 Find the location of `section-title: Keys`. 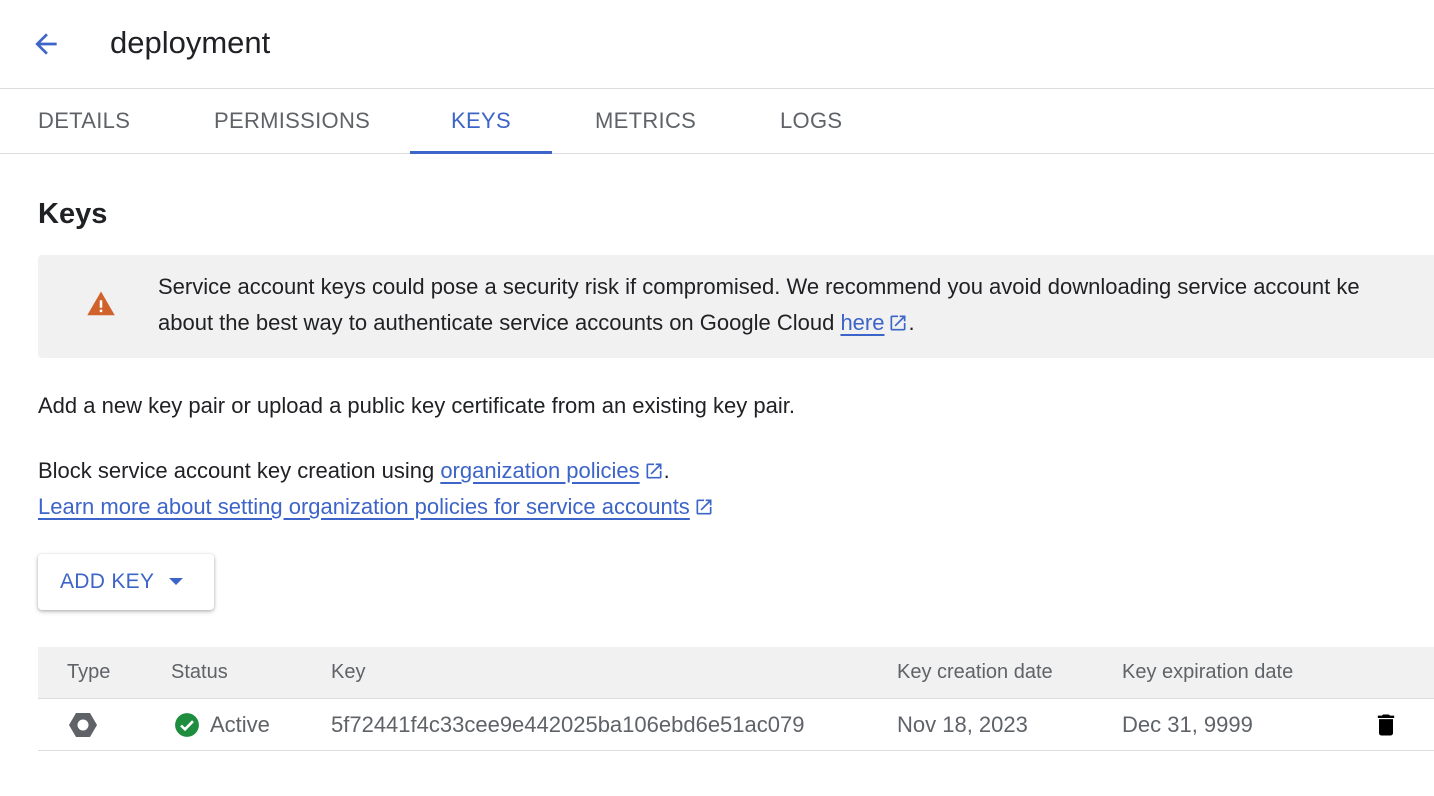

section-title: Keys is located at coordinates (73, 214).